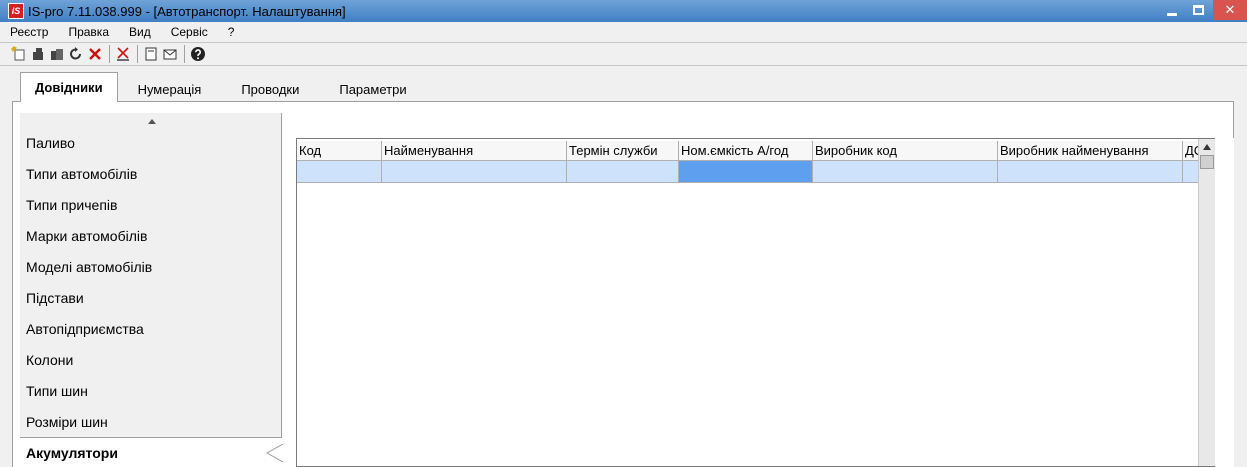  I want to click on scroll-up-arrow-icon, so click(1207, 147).